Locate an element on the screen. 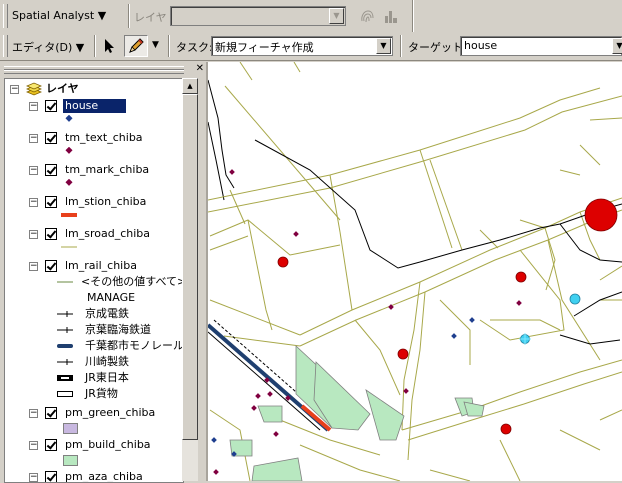 This screenshot has width=622, height=483. toc-scrollbar: ▲ is located at coordinates (190, 279).